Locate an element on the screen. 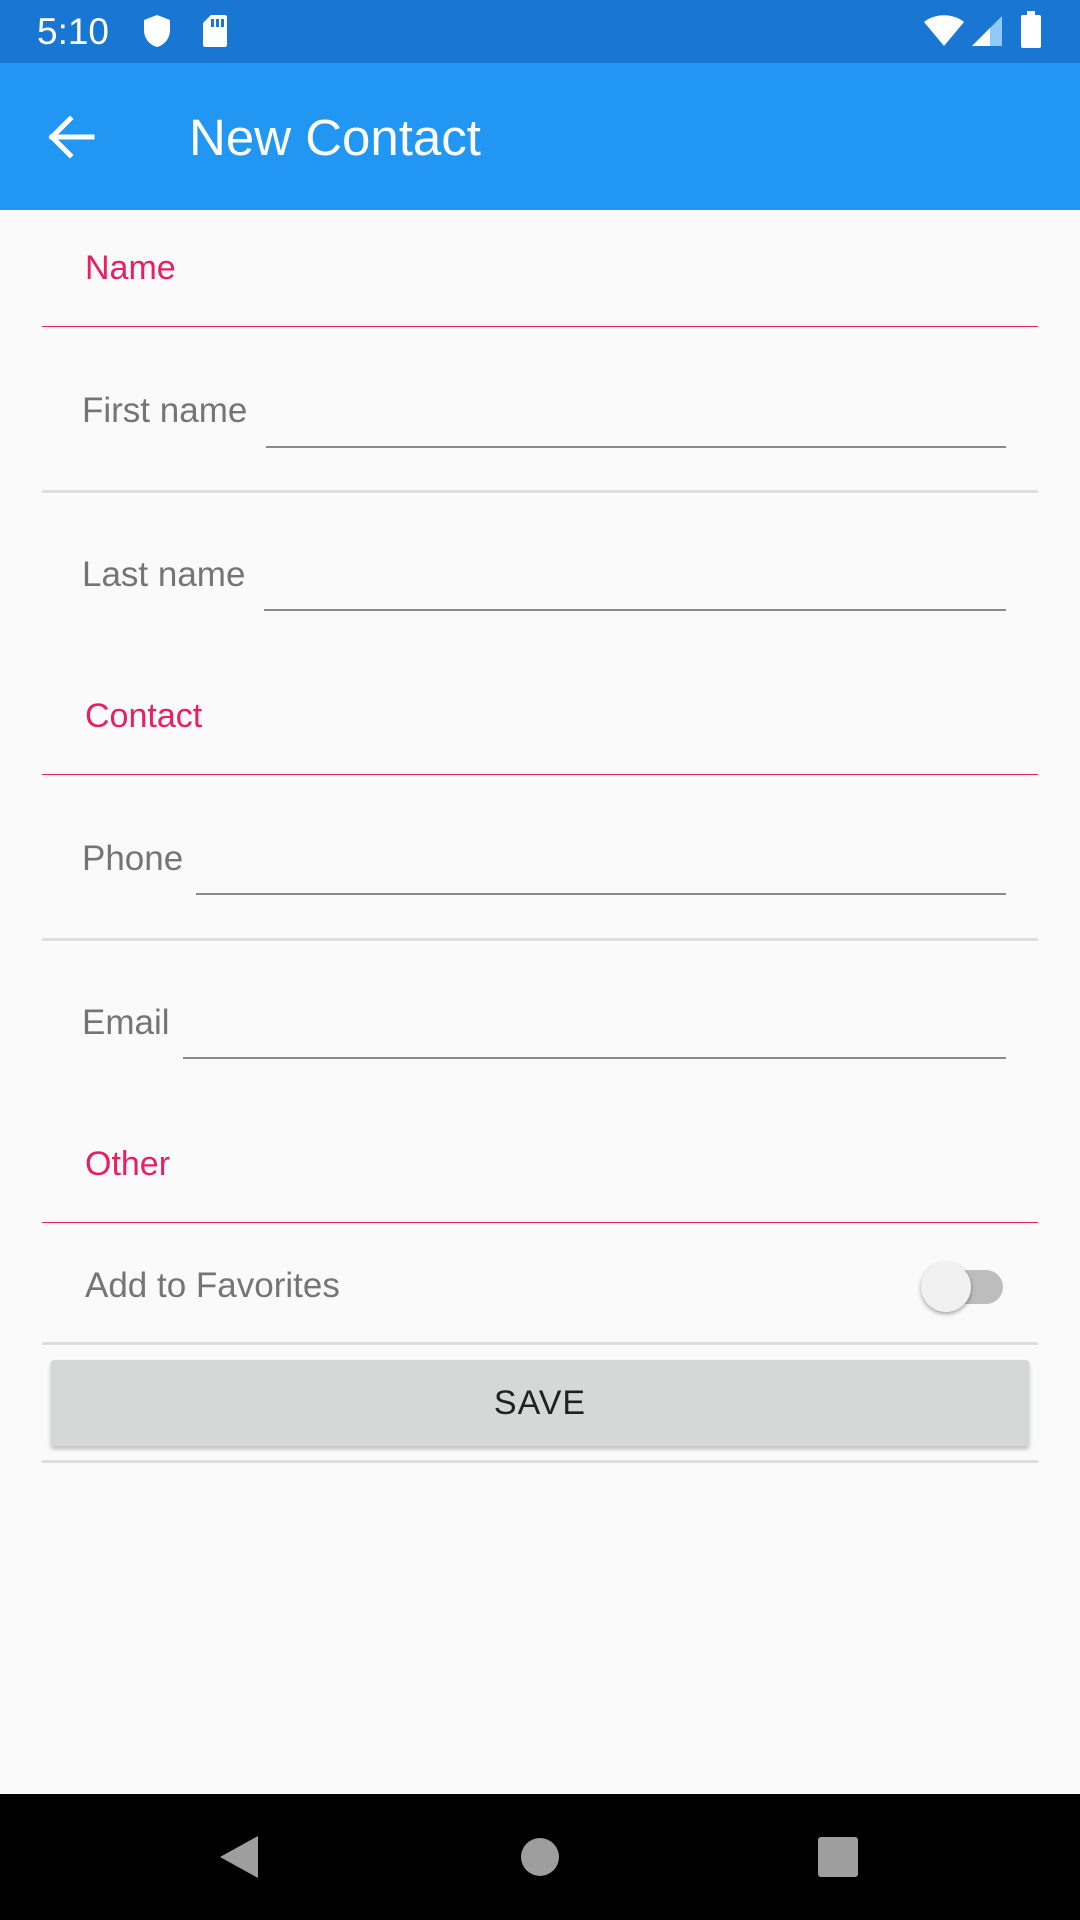 The height and width of the screenshot is (1920, 1080). nav-back-button is located at coordinates (240, 1857).